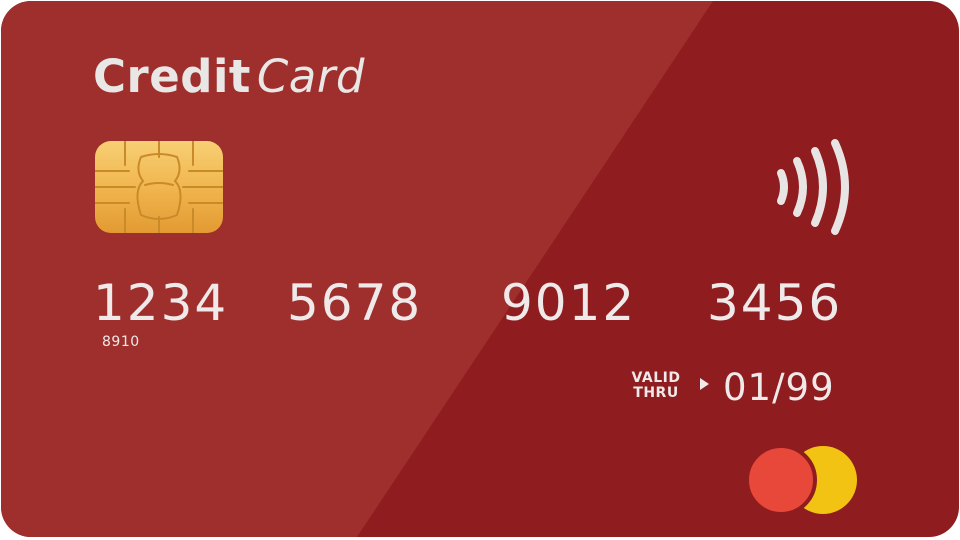  I want to click on card-title-italic: Card, so click(310, 76).